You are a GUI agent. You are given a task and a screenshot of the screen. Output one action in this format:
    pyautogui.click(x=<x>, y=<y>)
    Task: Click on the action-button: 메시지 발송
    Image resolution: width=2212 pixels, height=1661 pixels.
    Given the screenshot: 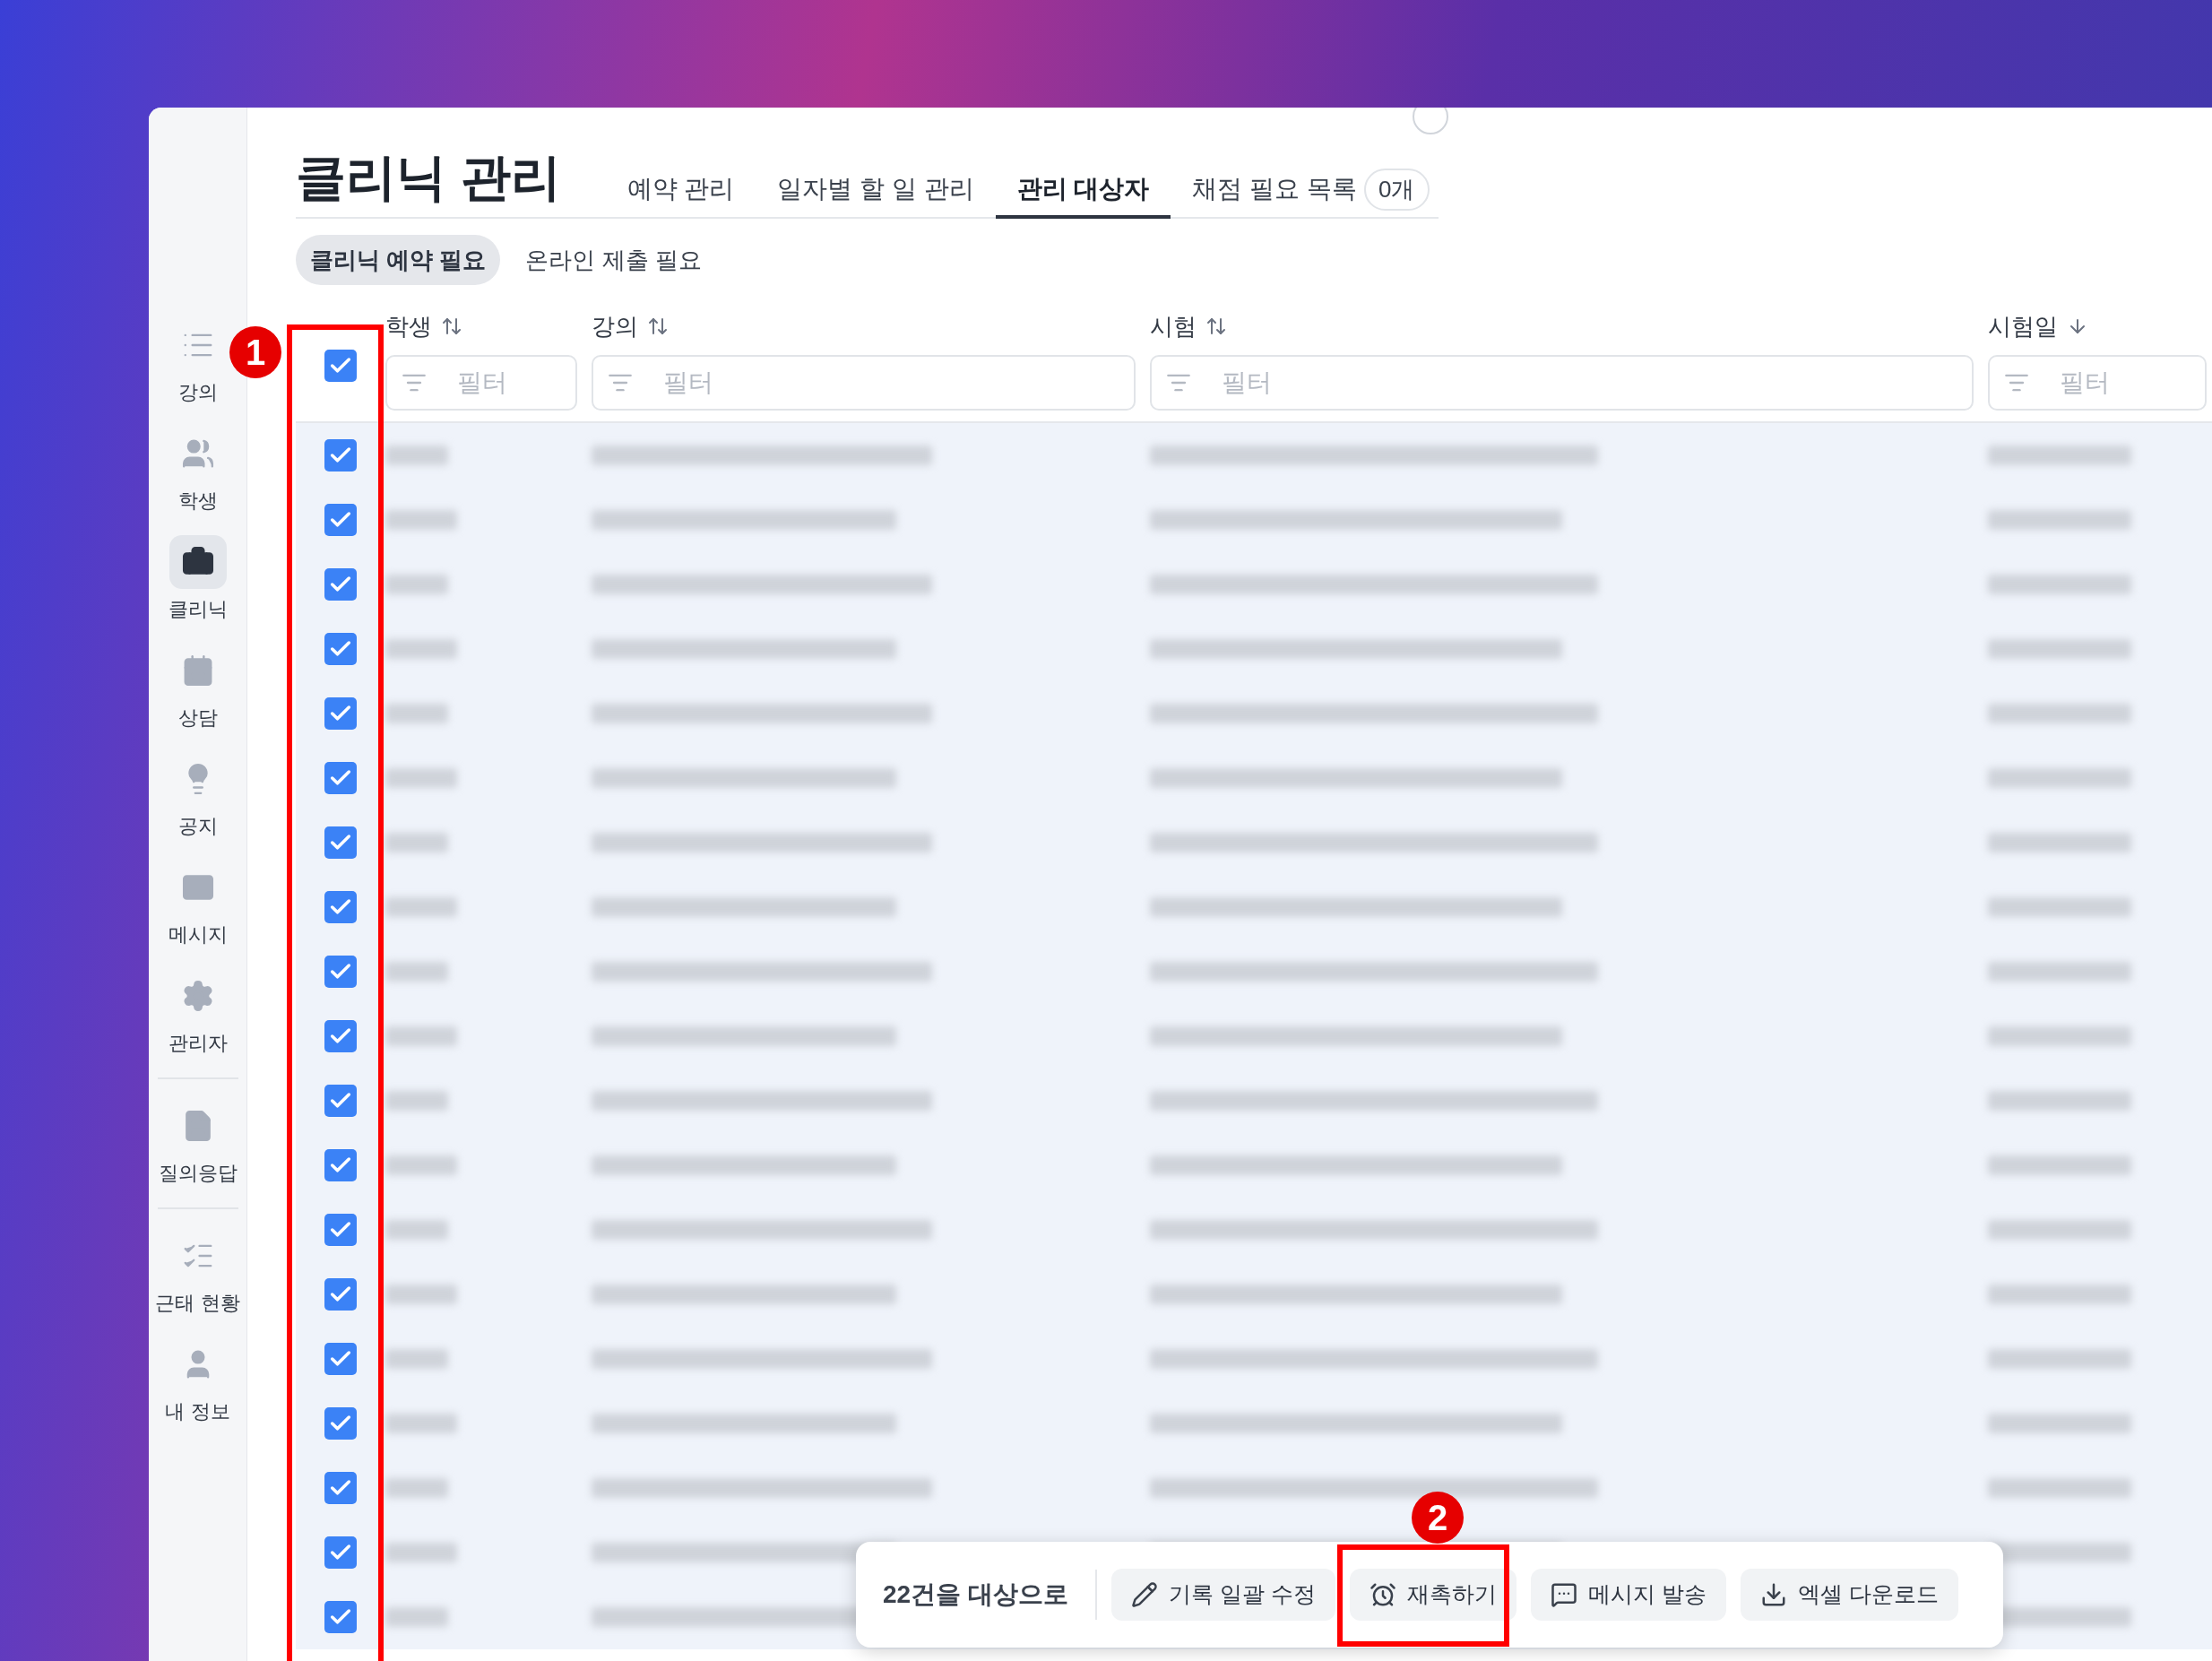 What is the action you would take?
    pyautogui.click(x=1628, y=1595)
    